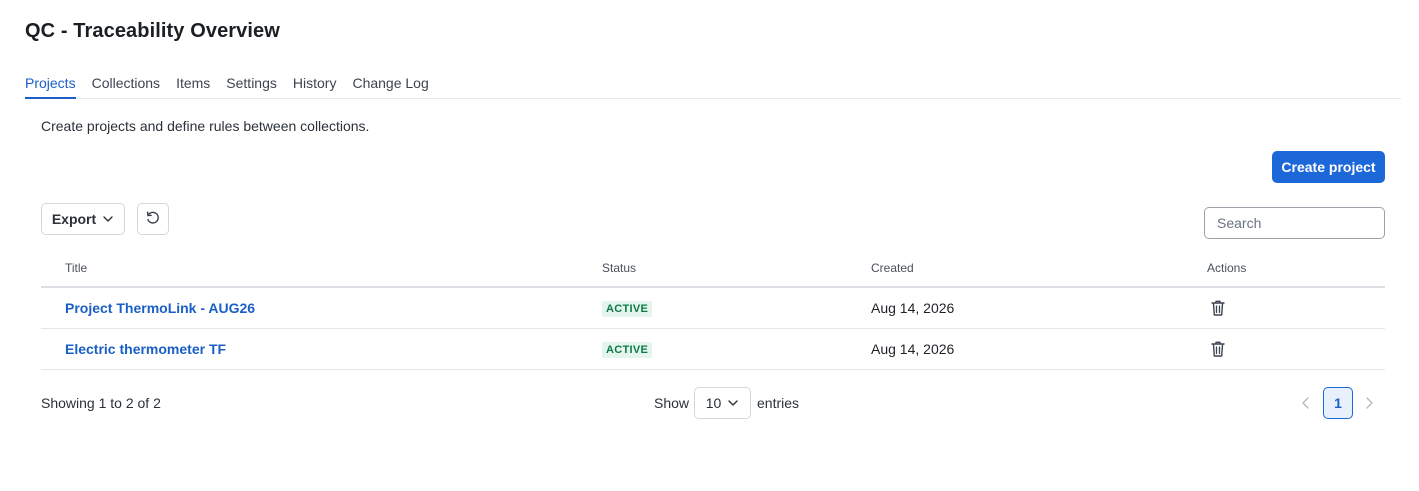 This screenshot has width=1419, height=491. What do you see at coordinates (713, 269) in the screenshot?
I see `table-header: Title Status Created Actions` at bounding box center [713, 269].